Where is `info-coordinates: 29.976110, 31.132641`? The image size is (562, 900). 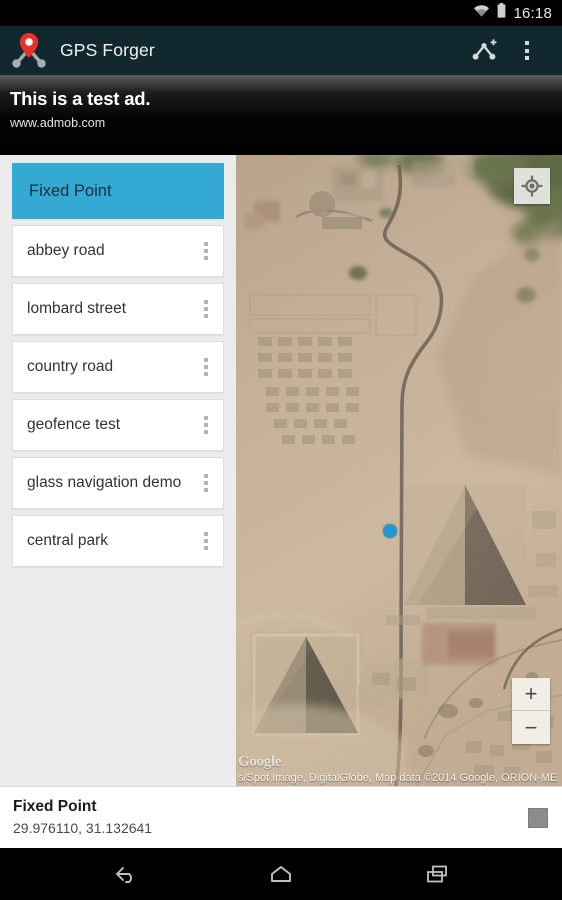
info-coordinates: 29.976110, 31.132641 is located at coordinates (83, 827).